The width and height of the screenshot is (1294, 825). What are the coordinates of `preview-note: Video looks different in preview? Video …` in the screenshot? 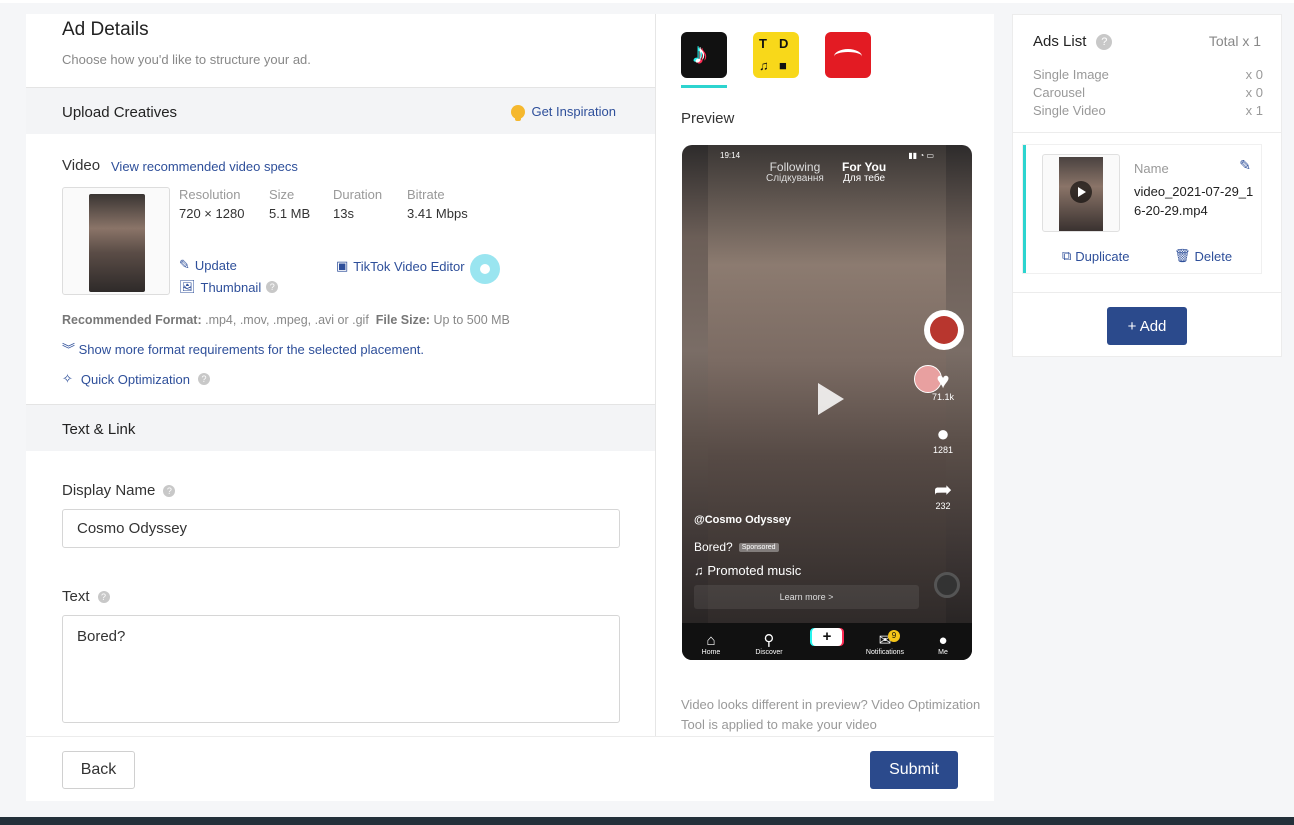 It's located at (831, 714).